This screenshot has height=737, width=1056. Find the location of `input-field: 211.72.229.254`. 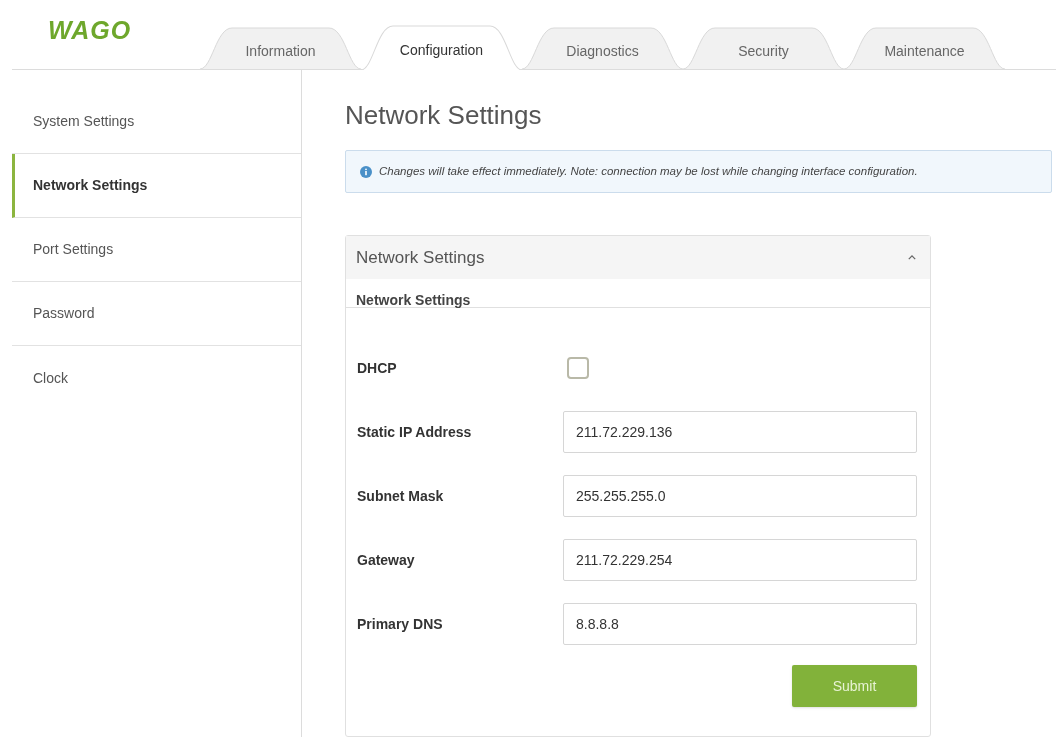

input-field: 211.72.229.254 is located at coordinates (740, 560).